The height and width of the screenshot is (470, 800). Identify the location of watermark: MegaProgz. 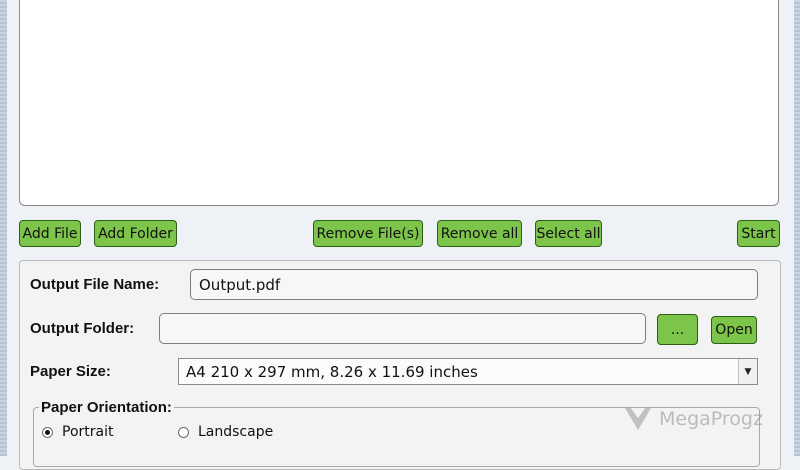
(693, 419).